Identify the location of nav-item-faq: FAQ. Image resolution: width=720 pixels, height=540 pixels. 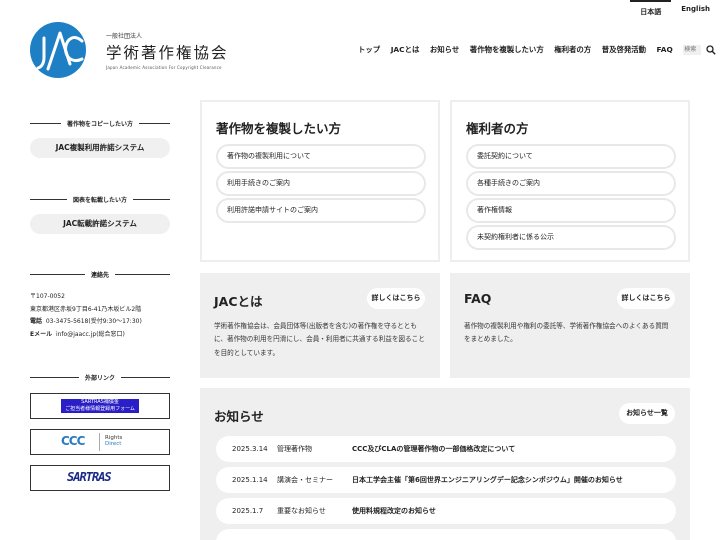
(665, 49).